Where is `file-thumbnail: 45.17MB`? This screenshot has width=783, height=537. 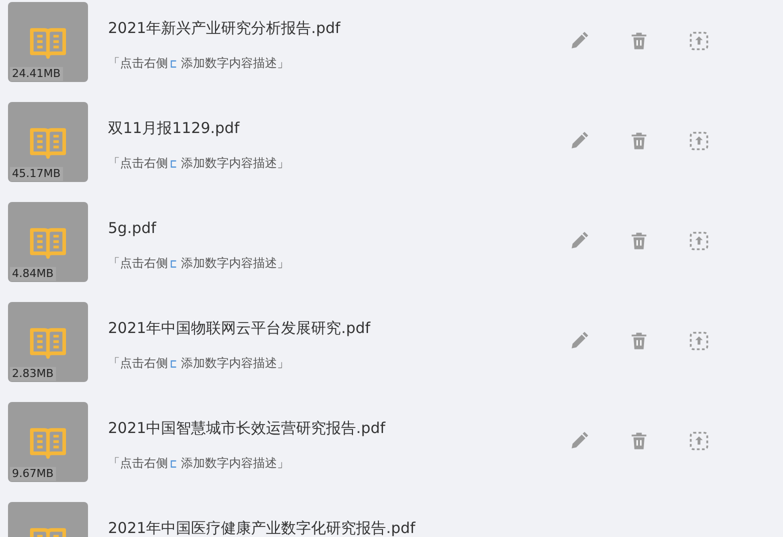 file-thumbnail: 45.17MB is located at coordinates (48, 142).